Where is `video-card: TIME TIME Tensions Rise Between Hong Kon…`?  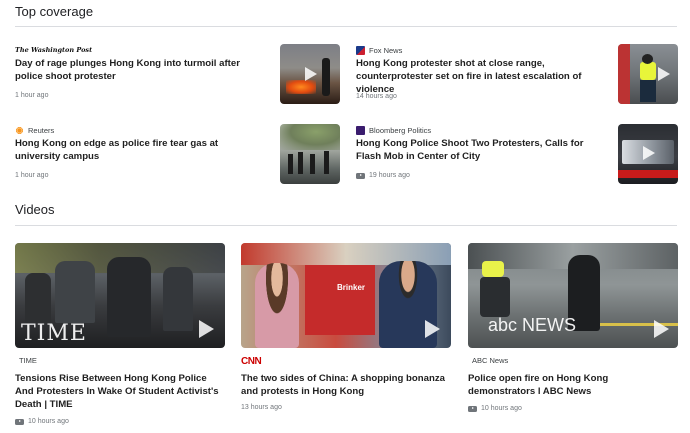
video-card: TIME TIME Tensions Rise Between Hong Kon… is located at coordinates (120, 338).